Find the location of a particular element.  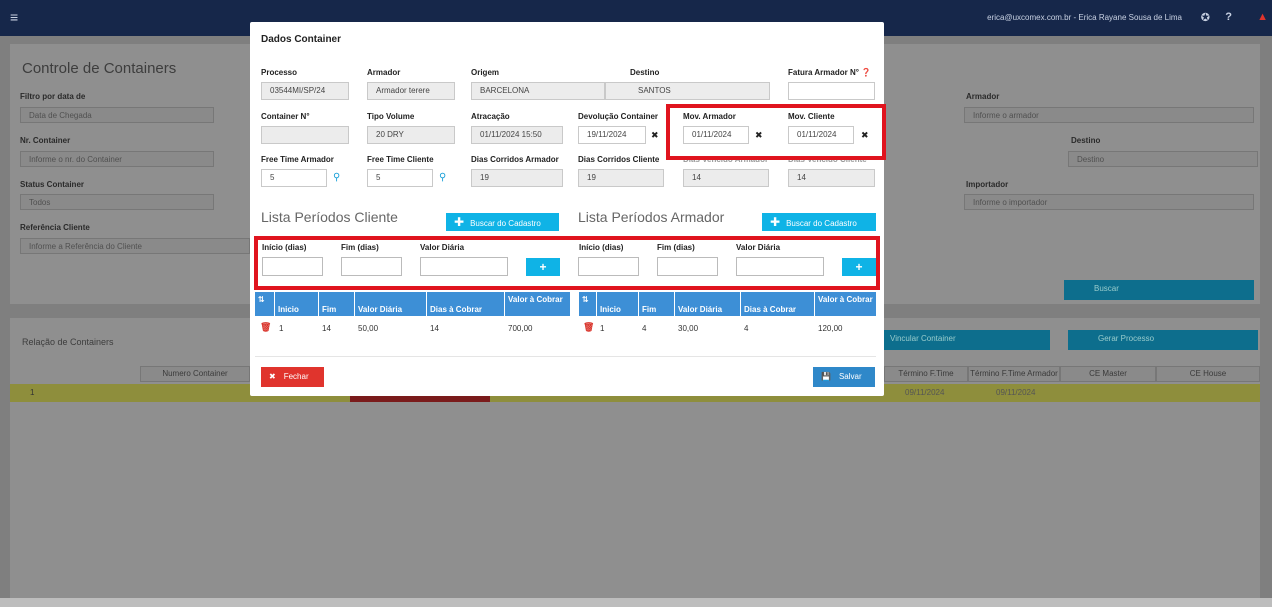

dv-cliente-field: 14 is located at coordinates (831, 178).